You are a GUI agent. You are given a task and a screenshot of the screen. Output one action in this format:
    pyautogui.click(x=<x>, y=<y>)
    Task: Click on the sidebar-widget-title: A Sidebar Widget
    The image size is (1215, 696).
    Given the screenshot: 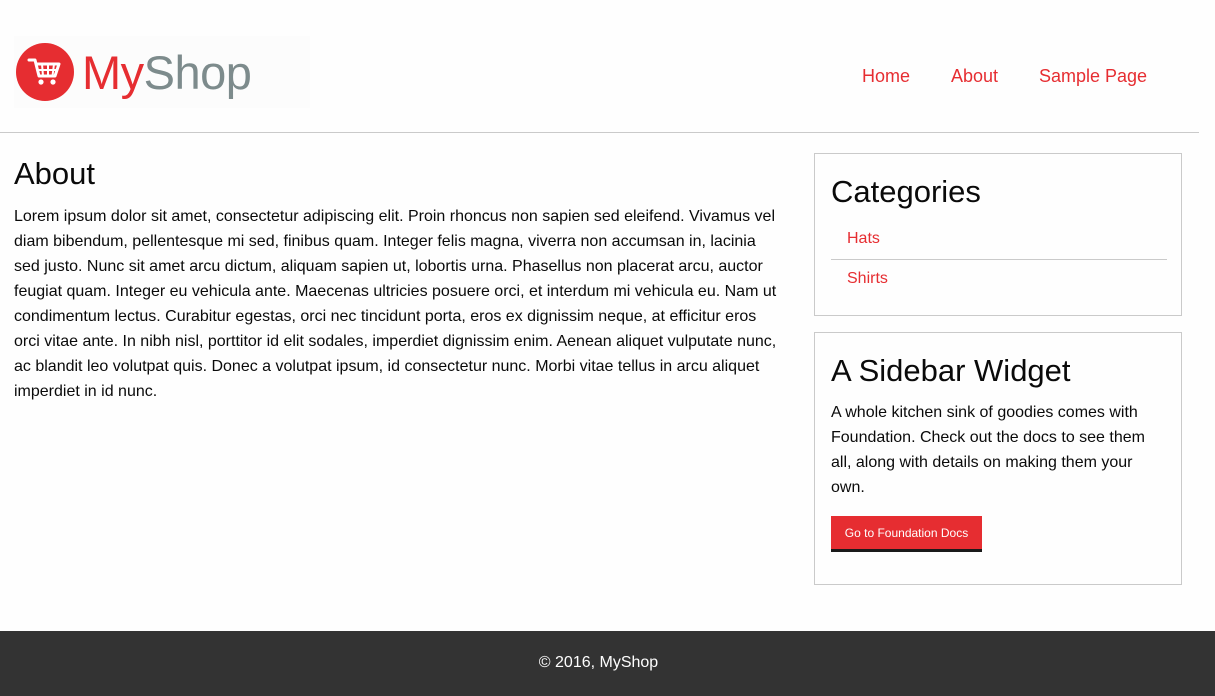 What is the action you would take?
    pyautogui.click(x=951, y=370)
    